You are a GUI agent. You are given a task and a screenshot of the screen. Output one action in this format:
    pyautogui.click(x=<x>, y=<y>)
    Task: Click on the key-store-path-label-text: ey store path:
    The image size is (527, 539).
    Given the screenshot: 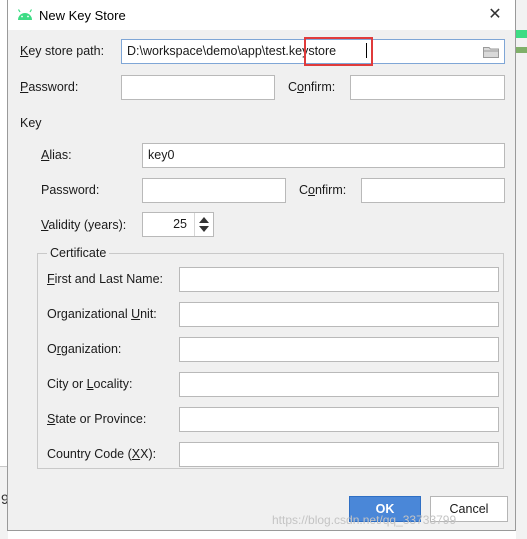 What is the action you would take?
    pyautogui.click(x=66, y=51)
    